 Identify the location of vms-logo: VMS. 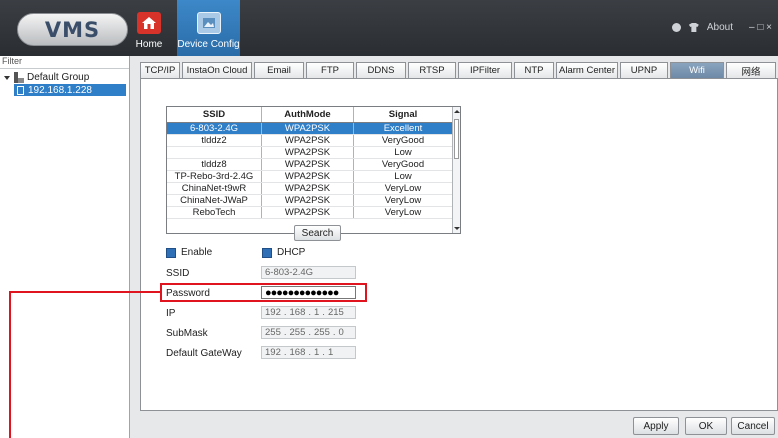
(72, 29).